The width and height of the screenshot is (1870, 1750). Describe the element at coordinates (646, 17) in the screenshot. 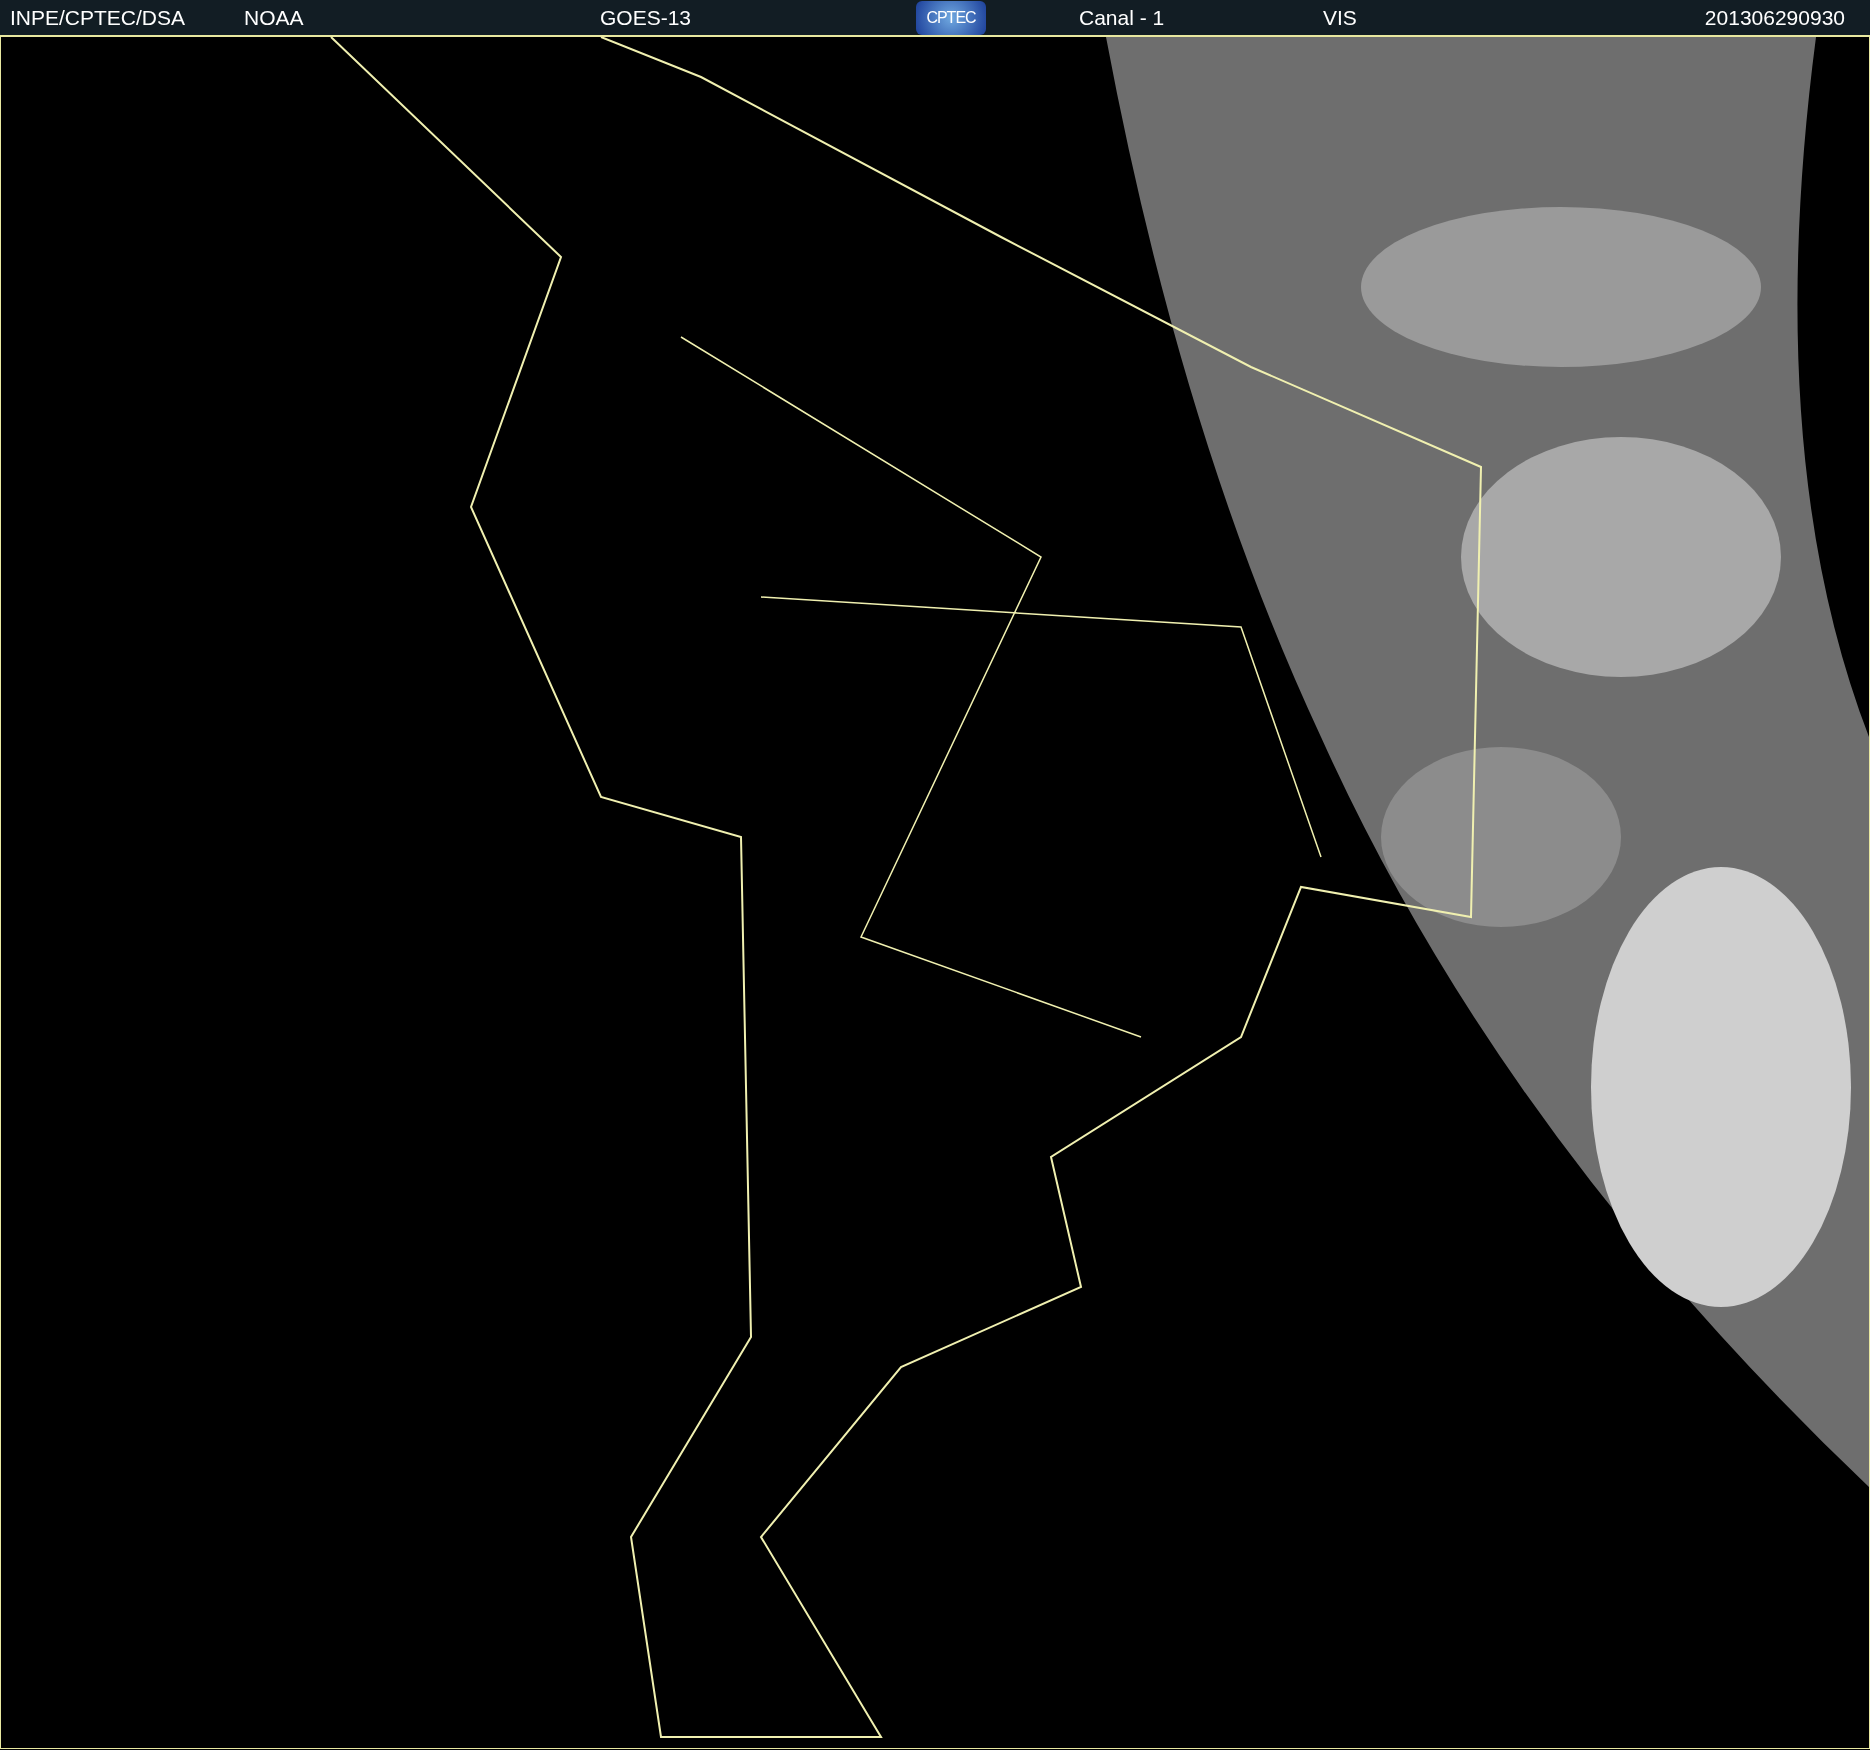

I see `satellite-label: GOES-13` at that location.